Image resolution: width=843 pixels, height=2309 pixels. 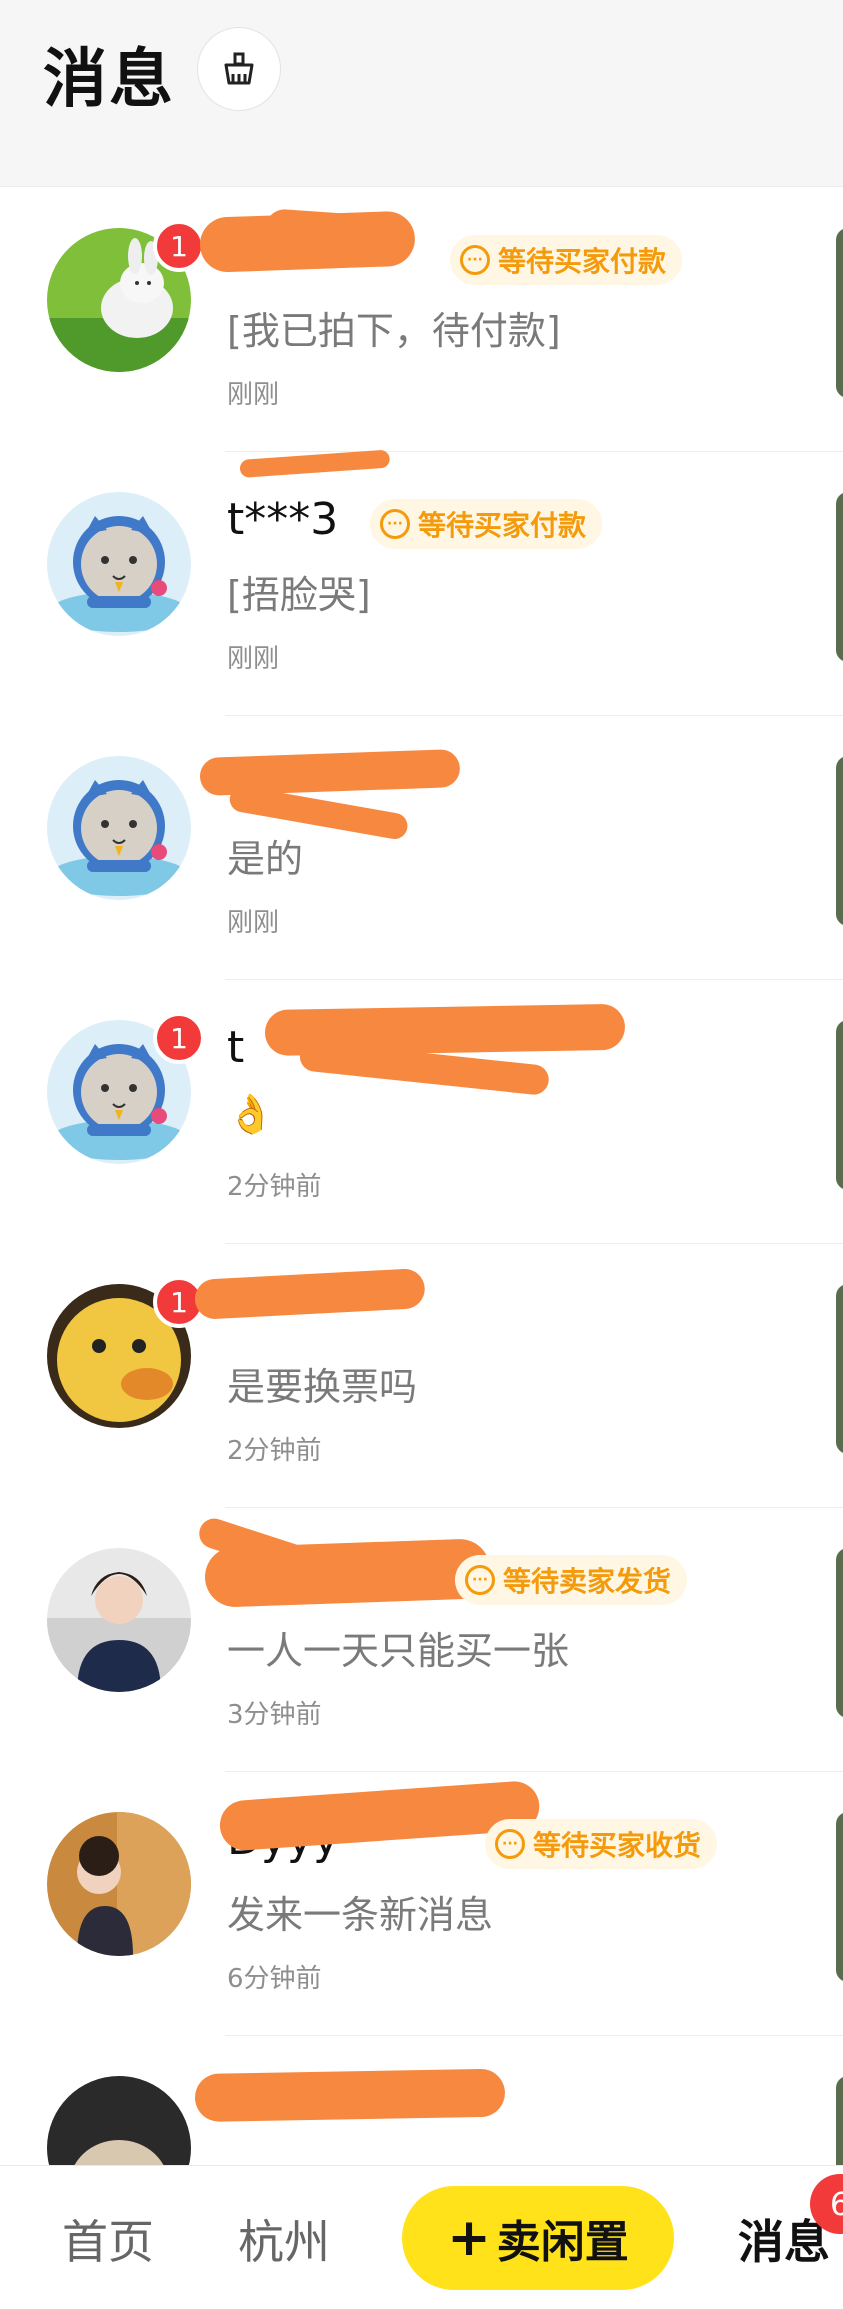 I want to click on conversation-row: Dyyy ··· 等待买家收货 发来一条新消息 6分钟前, so click(x=421, y=1904).